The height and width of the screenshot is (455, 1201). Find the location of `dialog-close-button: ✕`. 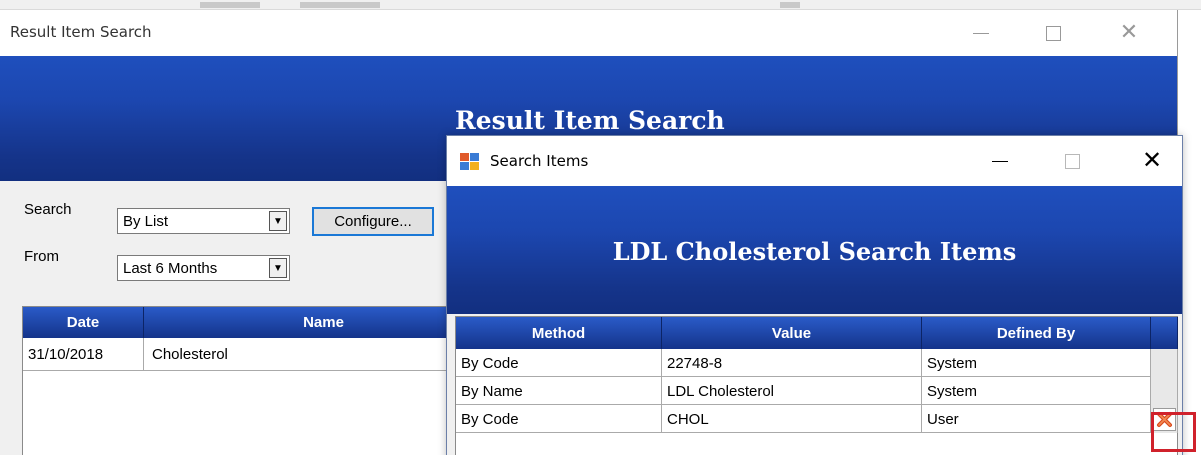

dialog-close-button: ✕ is located at coordinates (1152, 161).